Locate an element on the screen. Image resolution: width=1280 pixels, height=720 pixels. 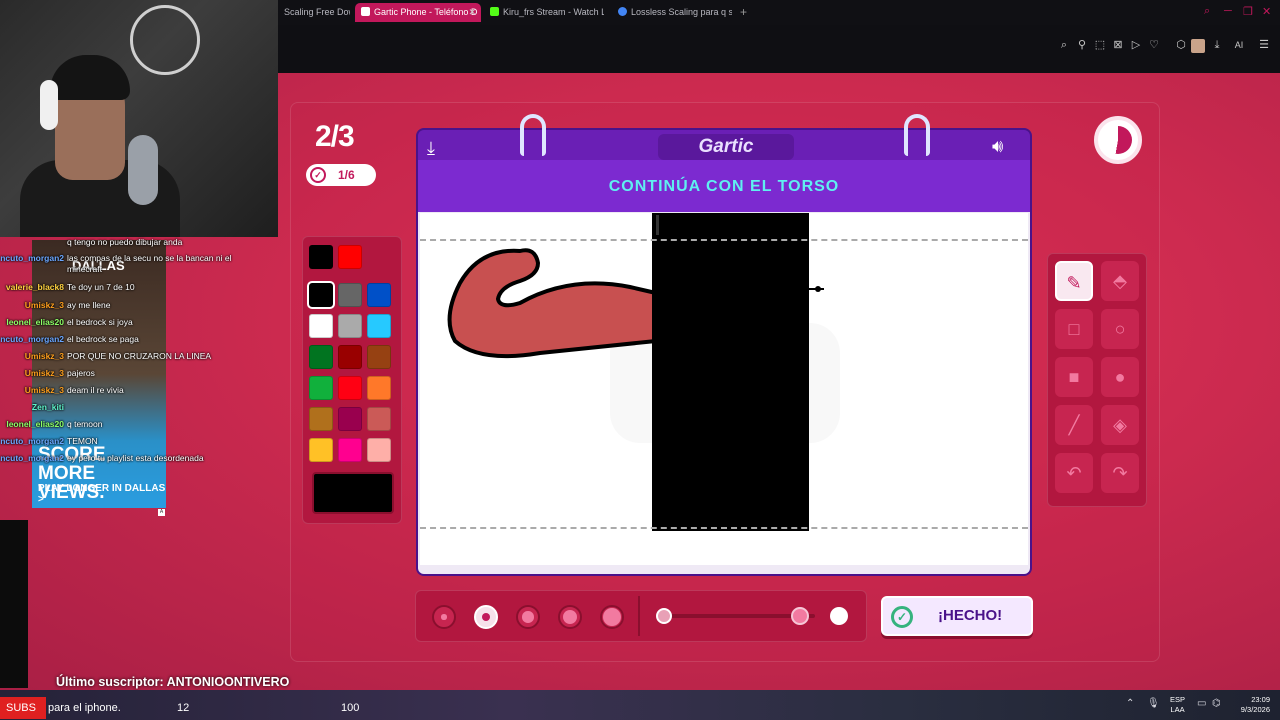
chat-username: valerie_black8 is located at coordinates (32, 287).